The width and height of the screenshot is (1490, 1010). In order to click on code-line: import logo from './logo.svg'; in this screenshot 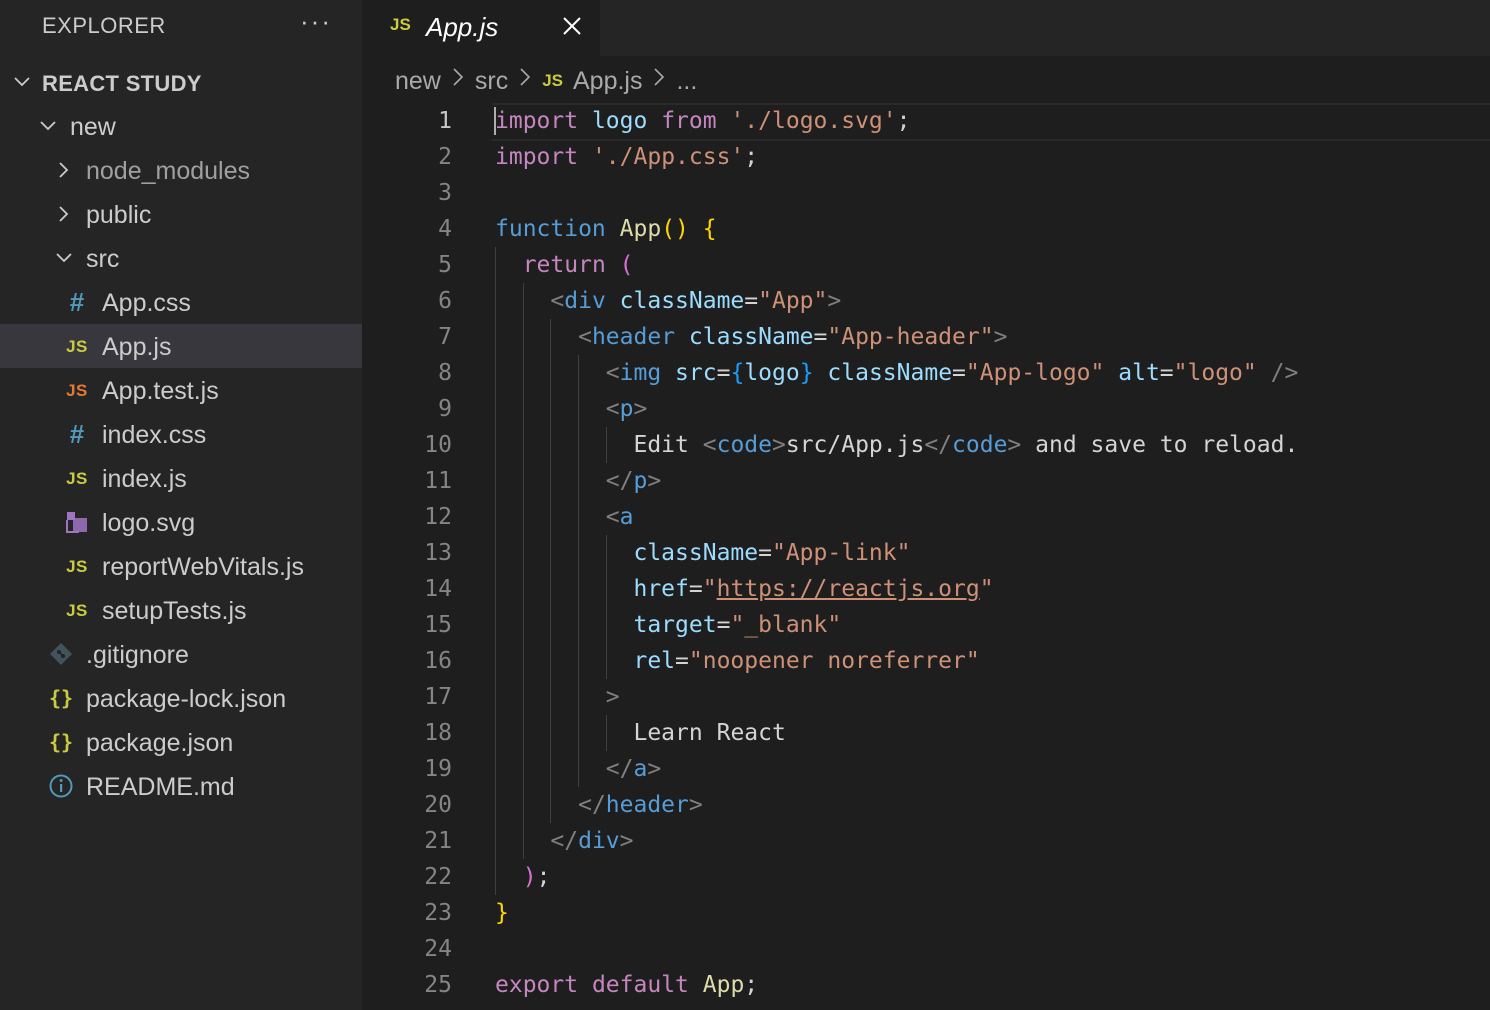, I will do `click(702, 121)`.